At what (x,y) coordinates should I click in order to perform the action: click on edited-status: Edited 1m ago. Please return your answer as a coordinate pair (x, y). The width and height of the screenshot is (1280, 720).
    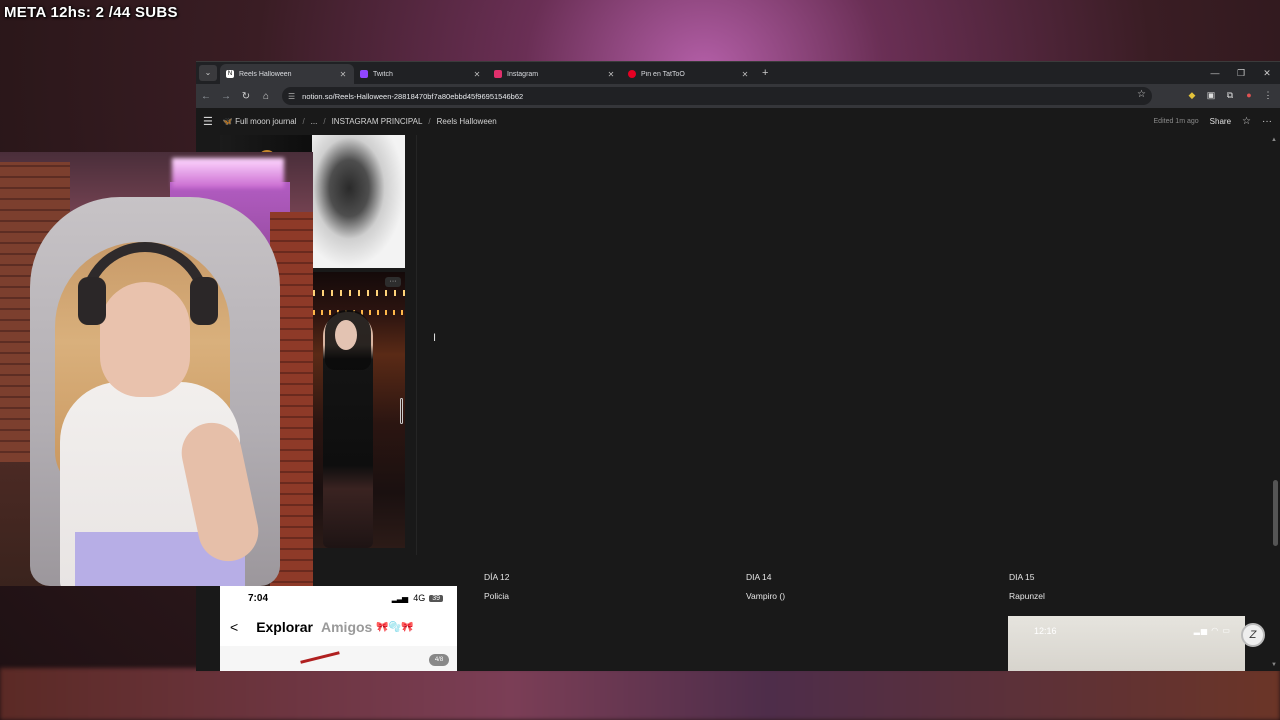
    Looking at the image, I should click on (1176, 121).